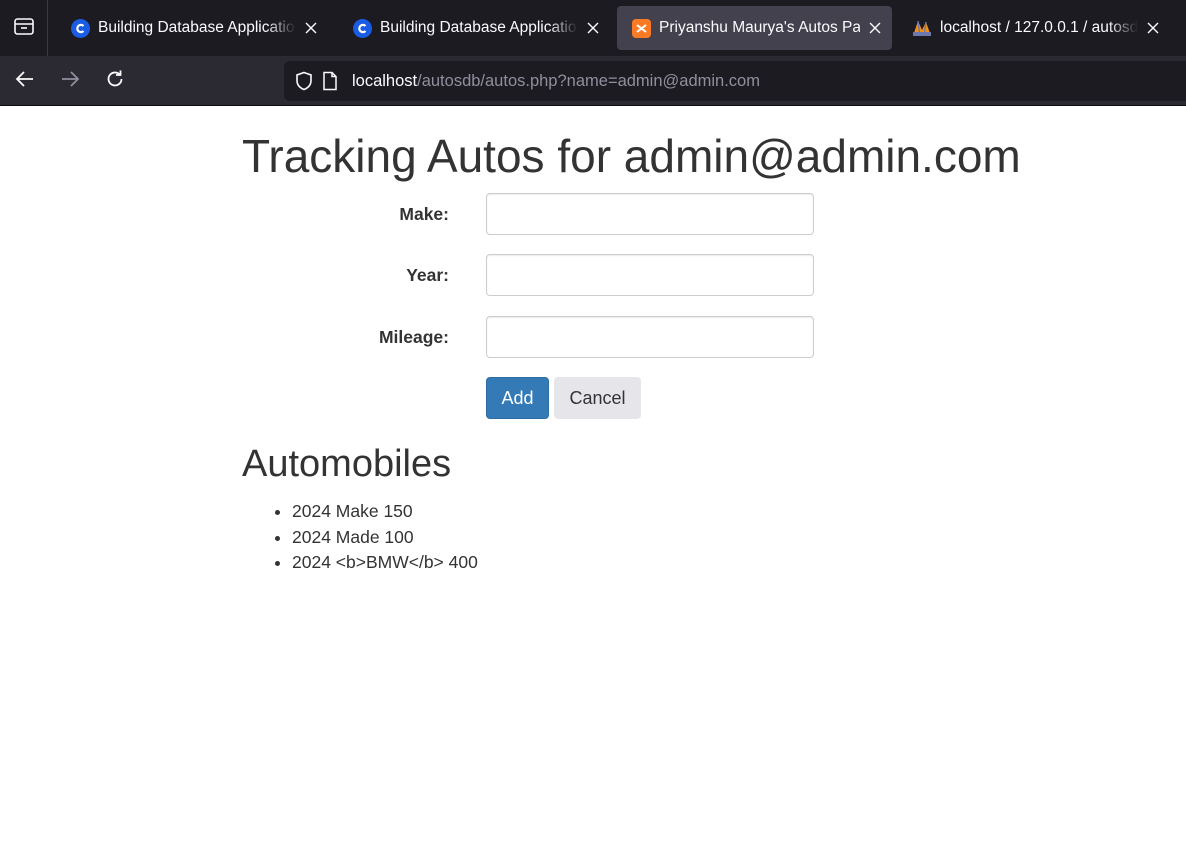 The width and height of the screenshot is (1186, 846). What do you see at coordinates (424, 213) in the screenshot?
I see `make-label: Make:` at bounding box center [424, 213].